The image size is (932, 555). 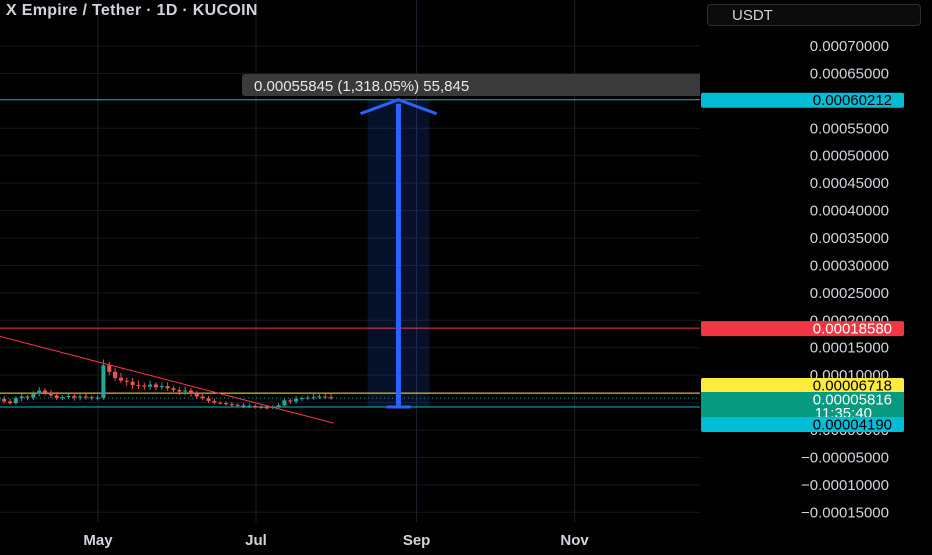 I want to click on price-tag-label: 0.00004190, so click(x=852, y=425).